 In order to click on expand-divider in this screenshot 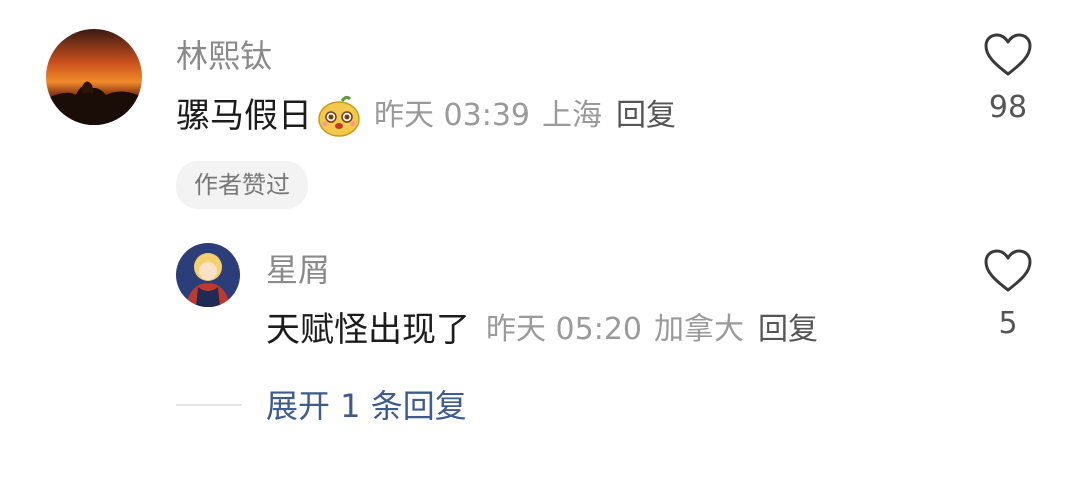, I will do `click(209, 405)`.